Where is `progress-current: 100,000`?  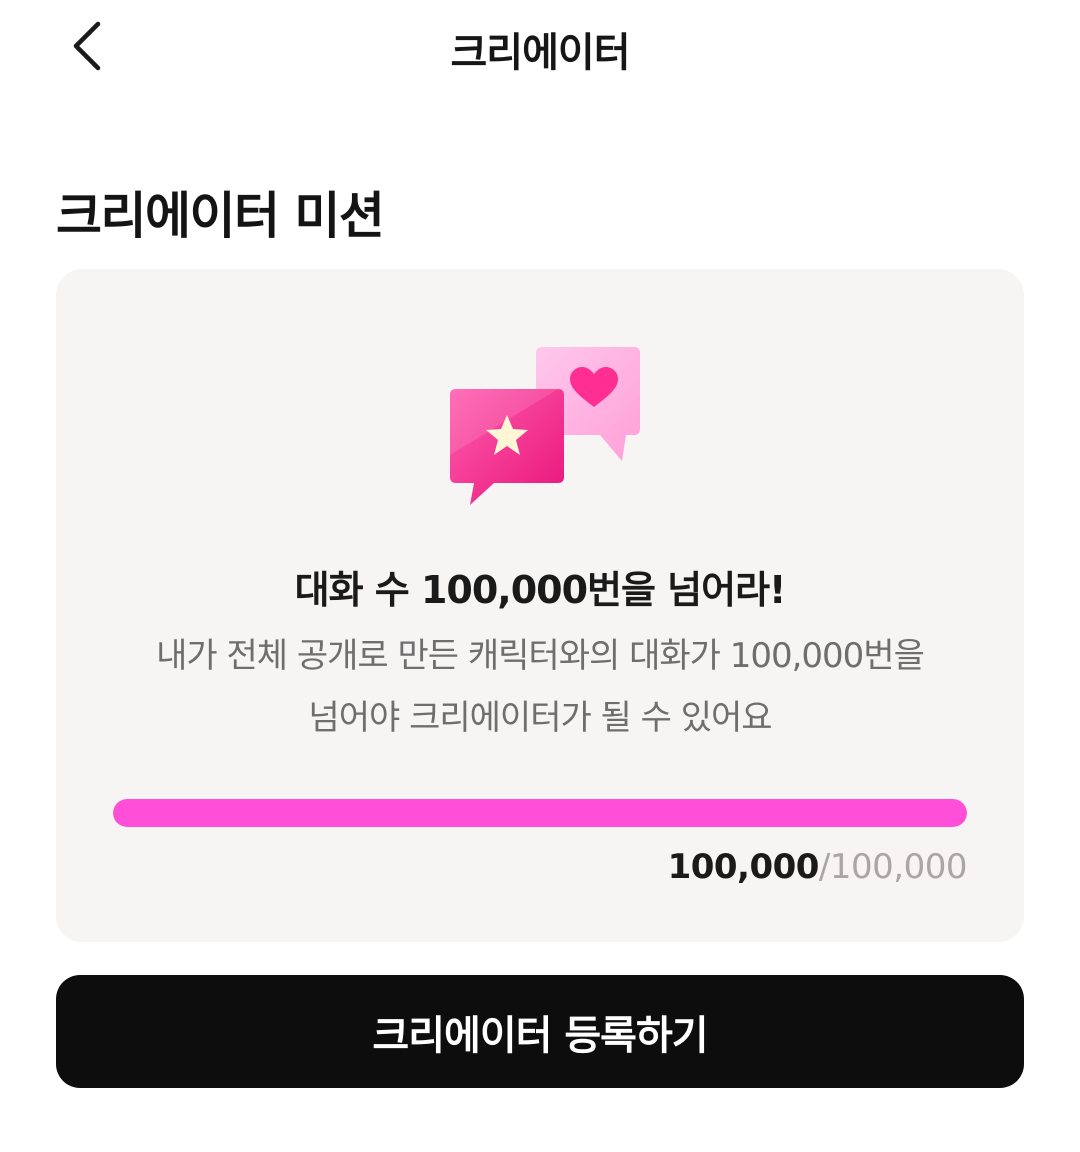
progress-current: 100,000 is located at coordinates (743, 867).